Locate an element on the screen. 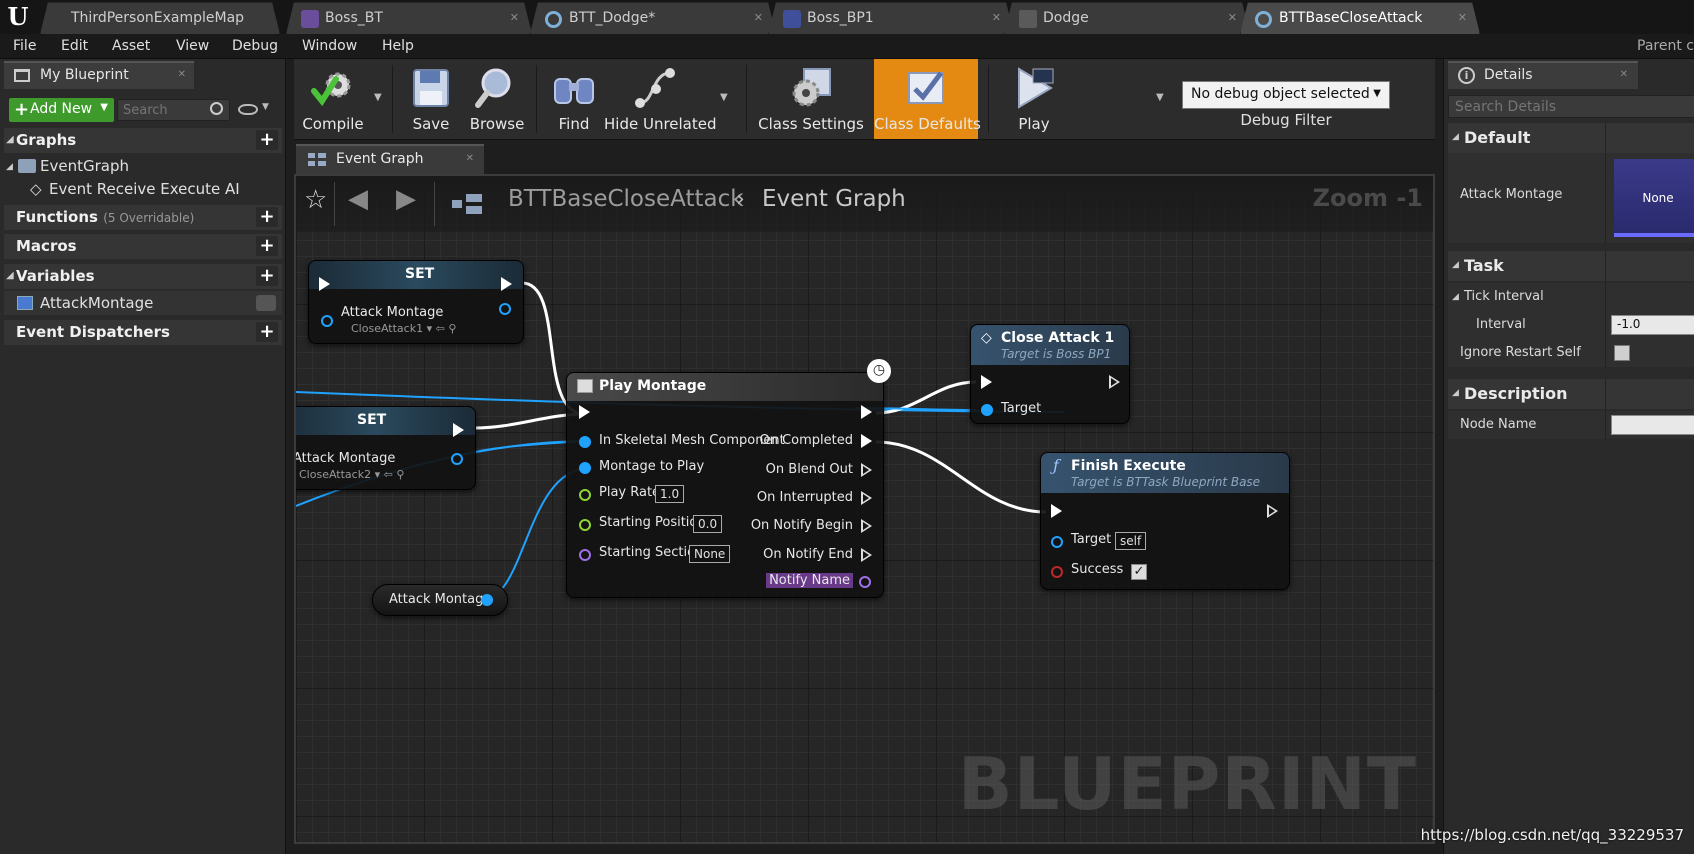  back-arrow-icon: ◀ is located at coordinates (358, 199).